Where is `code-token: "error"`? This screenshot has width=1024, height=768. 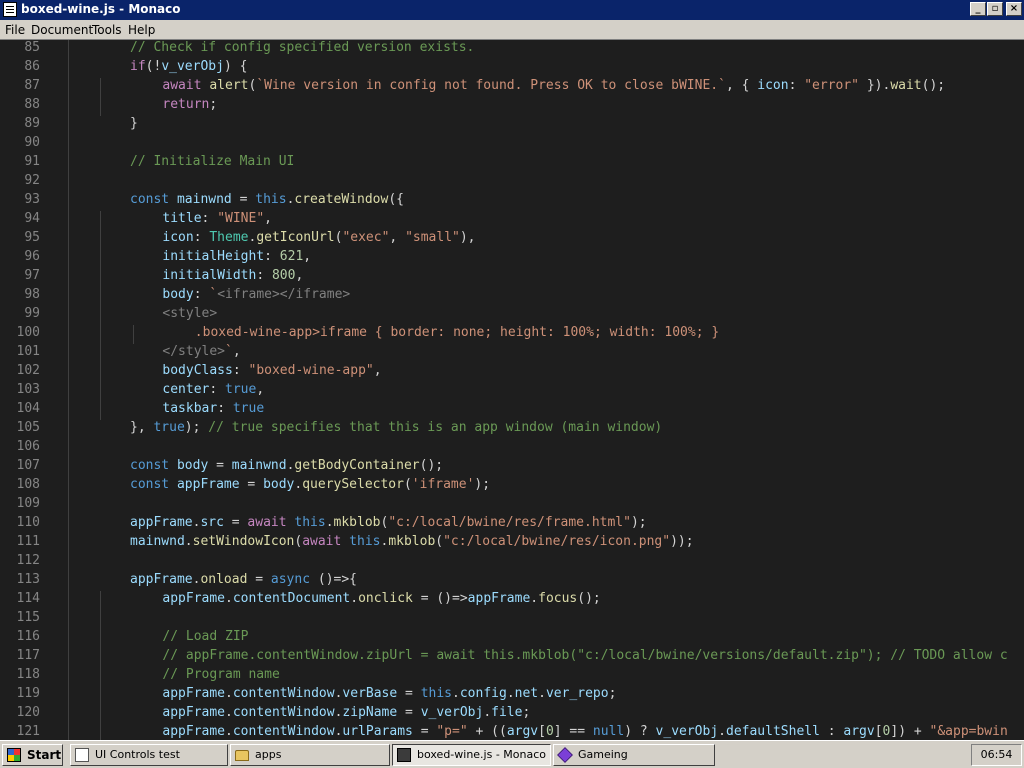 code-token: "error" is located at coordinates (832, 85).